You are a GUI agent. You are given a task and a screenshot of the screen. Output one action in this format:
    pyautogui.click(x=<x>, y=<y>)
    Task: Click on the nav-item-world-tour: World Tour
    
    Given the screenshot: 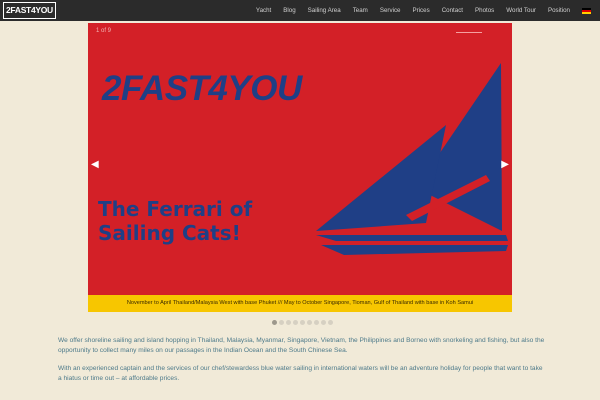 What is the action you would take?
    pyautogui.click(x=521, y=10)
    